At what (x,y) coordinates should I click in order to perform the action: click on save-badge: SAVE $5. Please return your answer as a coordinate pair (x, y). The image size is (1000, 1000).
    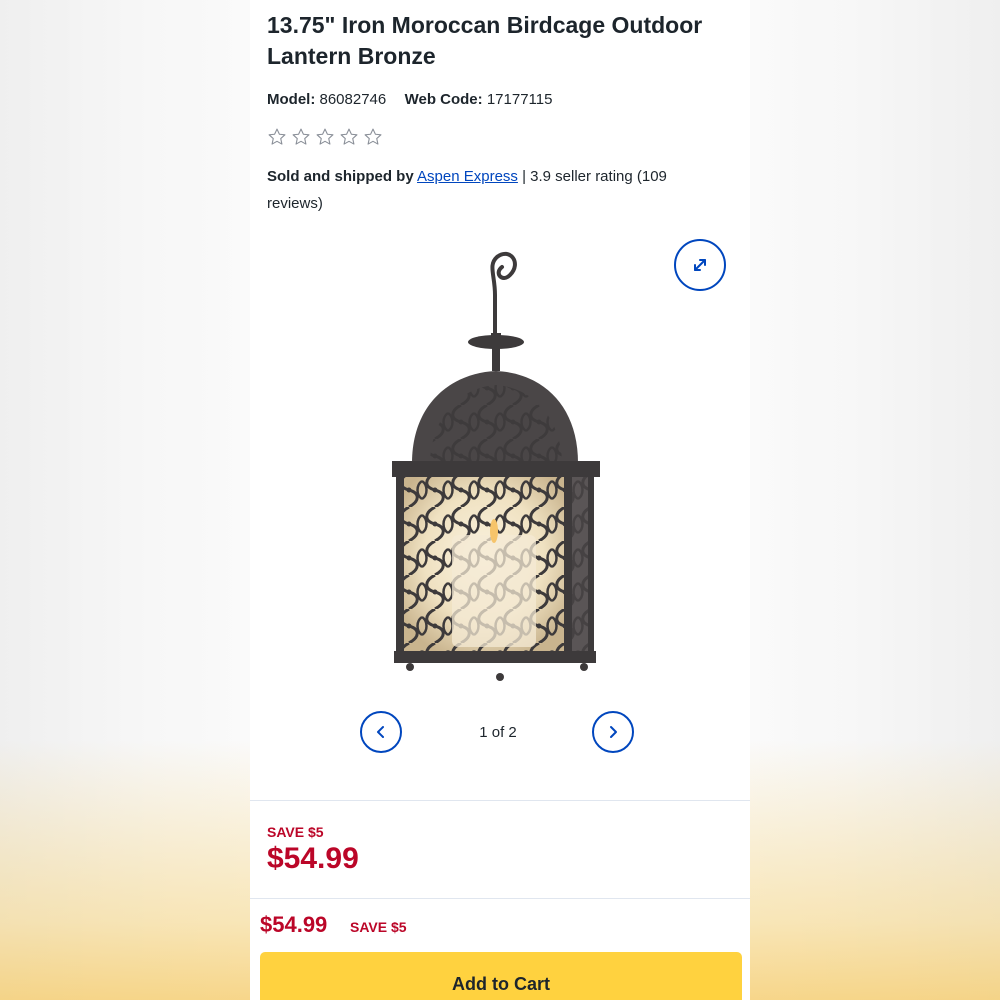
    Looking at the image, I should click on (295, 832).